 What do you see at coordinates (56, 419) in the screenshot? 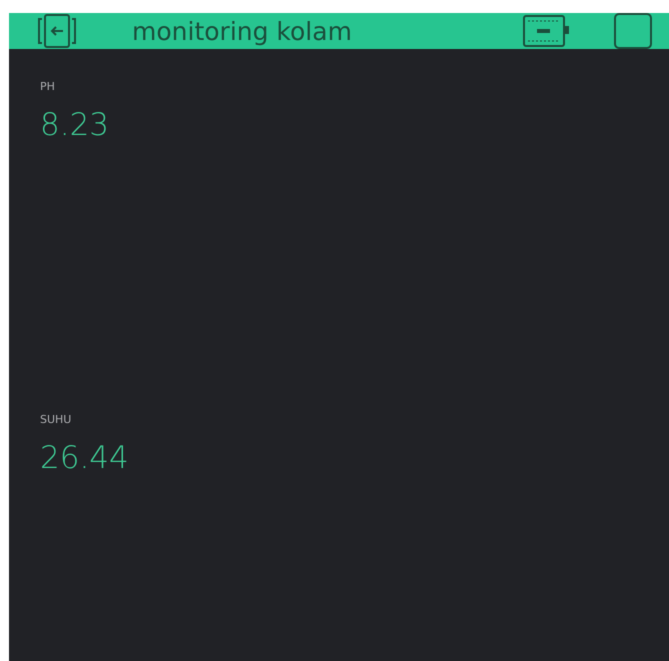
I see `widget-label: SUHU` at bounding box center [56, 419].